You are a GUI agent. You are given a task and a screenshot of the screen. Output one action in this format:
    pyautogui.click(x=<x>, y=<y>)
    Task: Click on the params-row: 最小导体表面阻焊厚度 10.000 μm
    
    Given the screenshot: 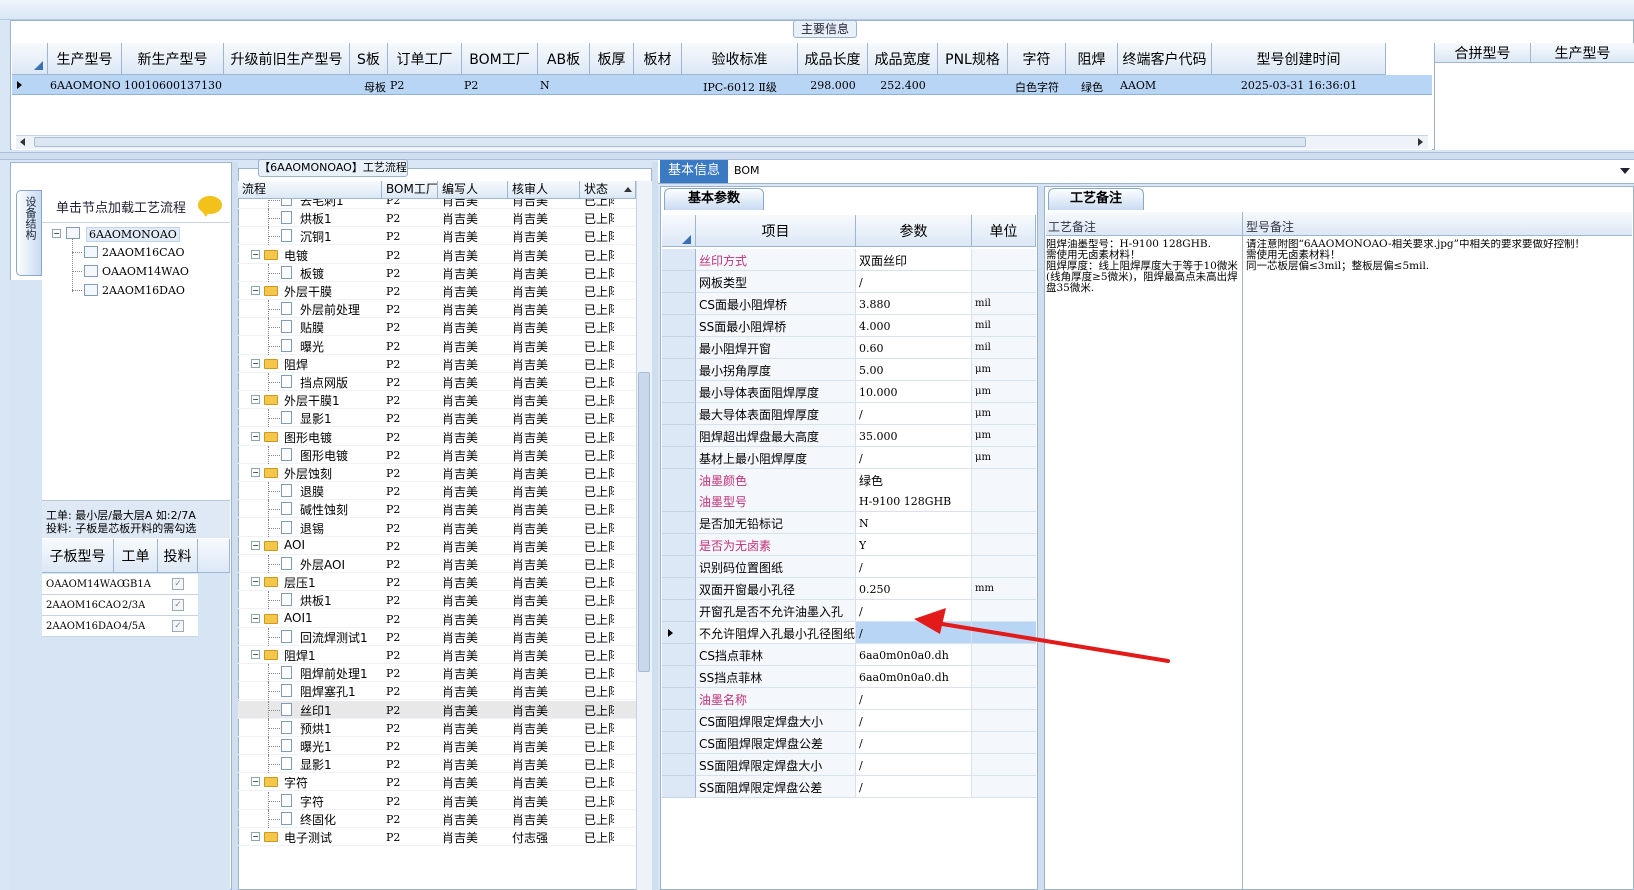 What is the action you would take?
    pyautogui.click(x=849, y=391)
    